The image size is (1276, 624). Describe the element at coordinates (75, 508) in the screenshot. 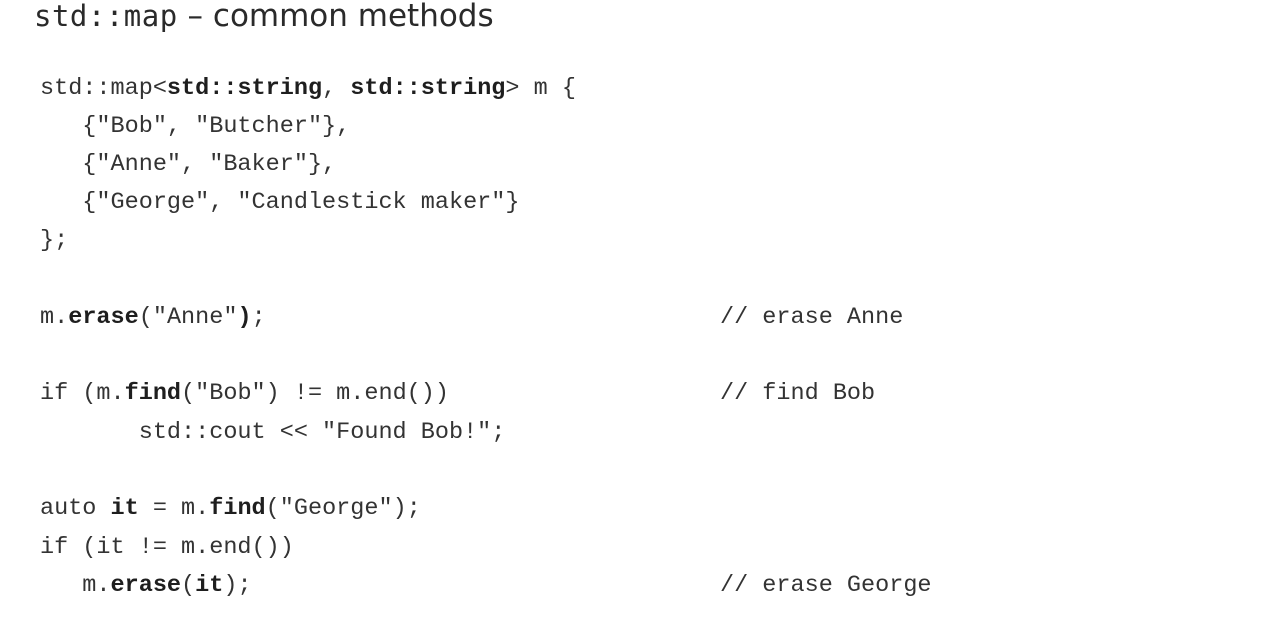

I see `code-auto-keyword: auto` at that location.